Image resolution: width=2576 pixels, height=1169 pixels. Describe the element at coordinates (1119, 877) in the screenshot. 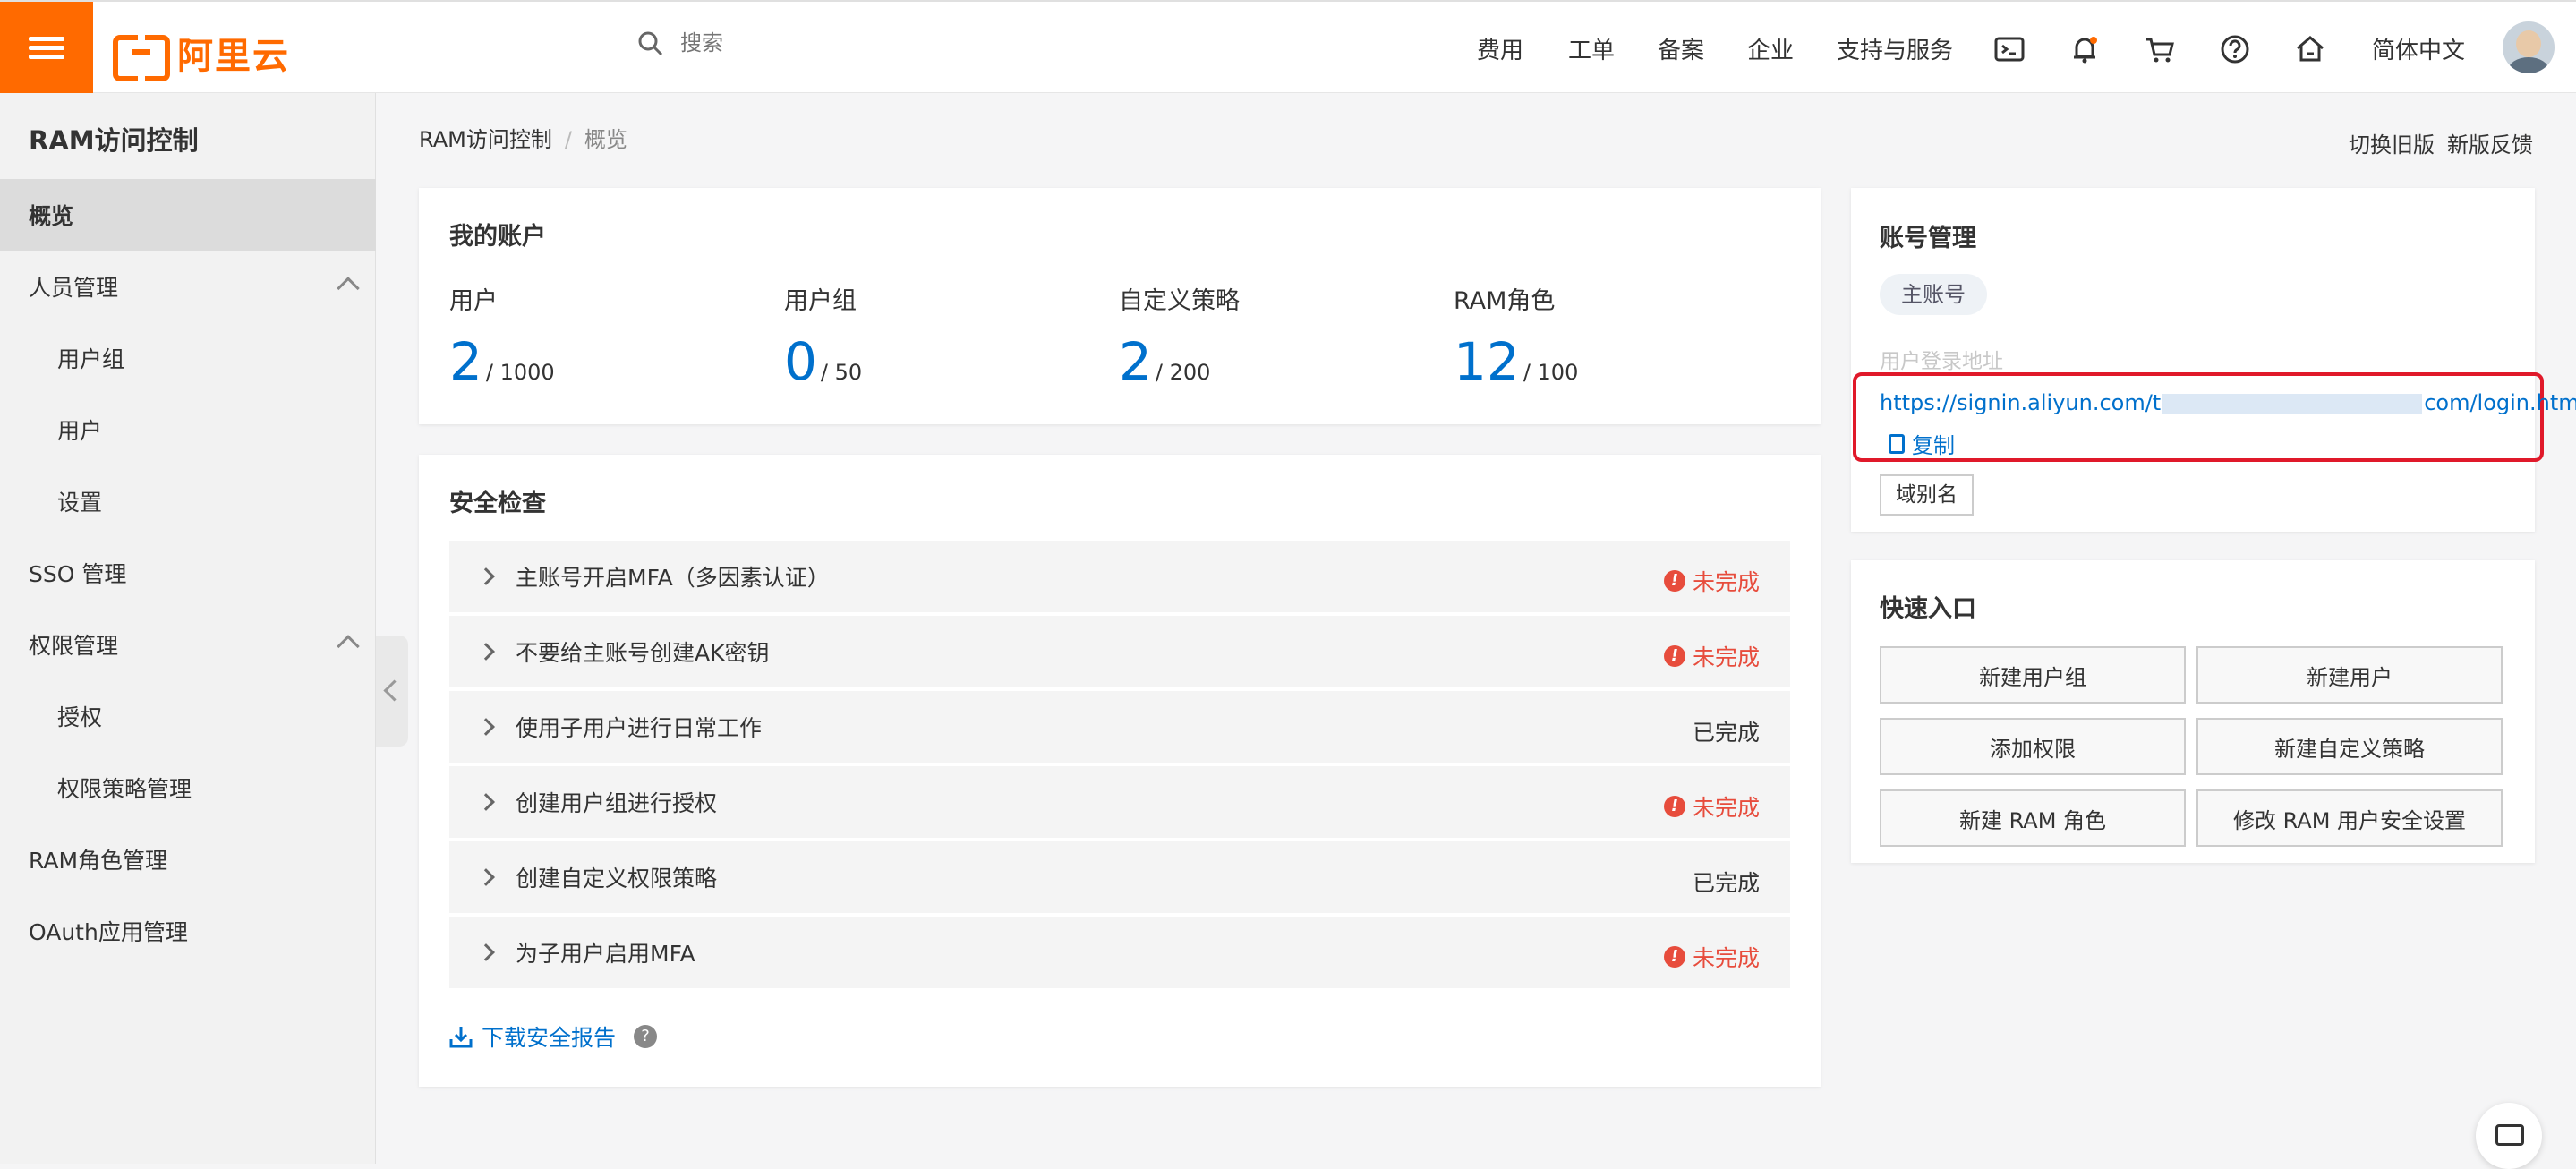

I see `security-item: 创建自定义权限策略 已完成` at that location.